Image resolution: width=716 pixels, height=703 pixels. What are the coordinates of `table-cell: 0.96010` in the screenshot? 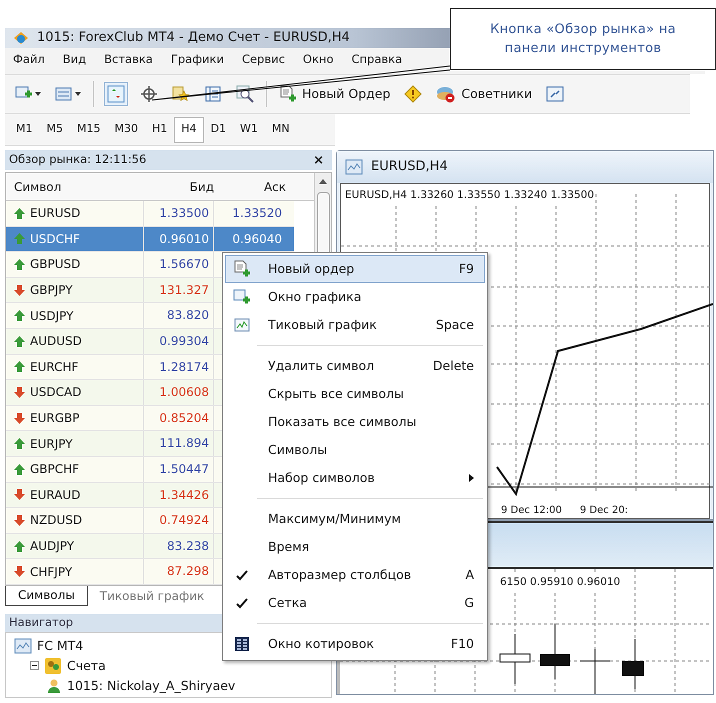 It's located at (179, 239).